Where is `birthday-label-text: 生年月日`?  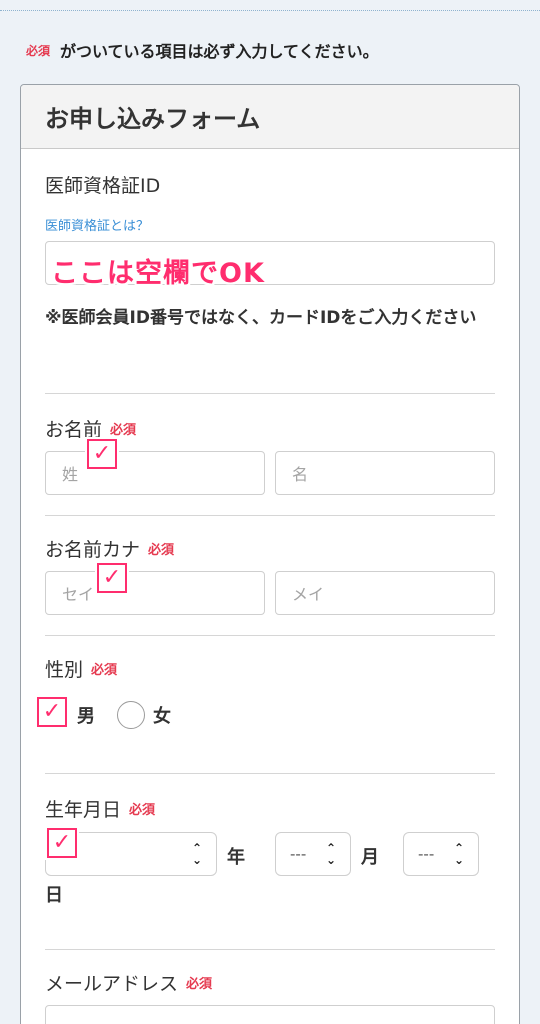
birthday-label-text: 生年月日 is located at coordinates (83, 810).